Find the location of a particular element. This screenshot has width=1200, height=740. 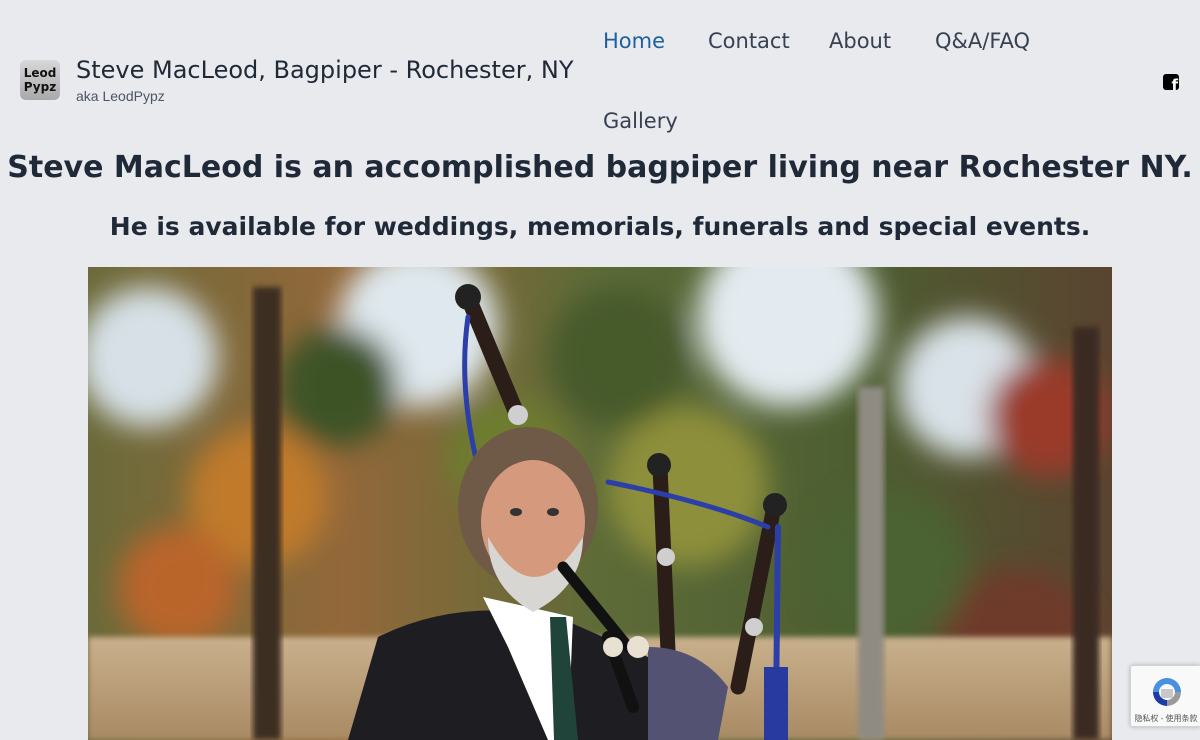

site-title: Steve MacLeod, Bagpiper - Rochester, NY is located at coordinates (324, 70).